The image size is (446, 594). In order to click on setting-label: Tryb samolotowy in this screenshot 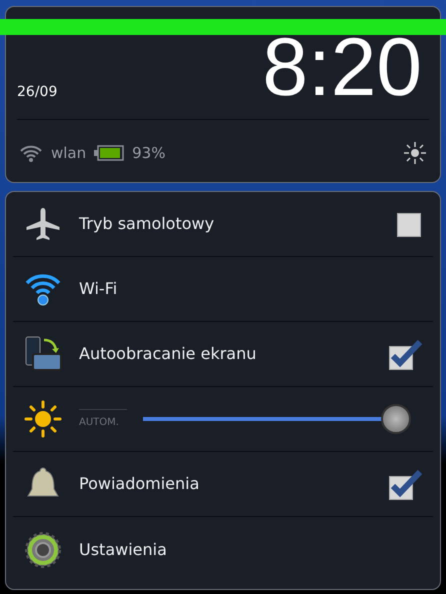, I will do `click(146, 224)`.